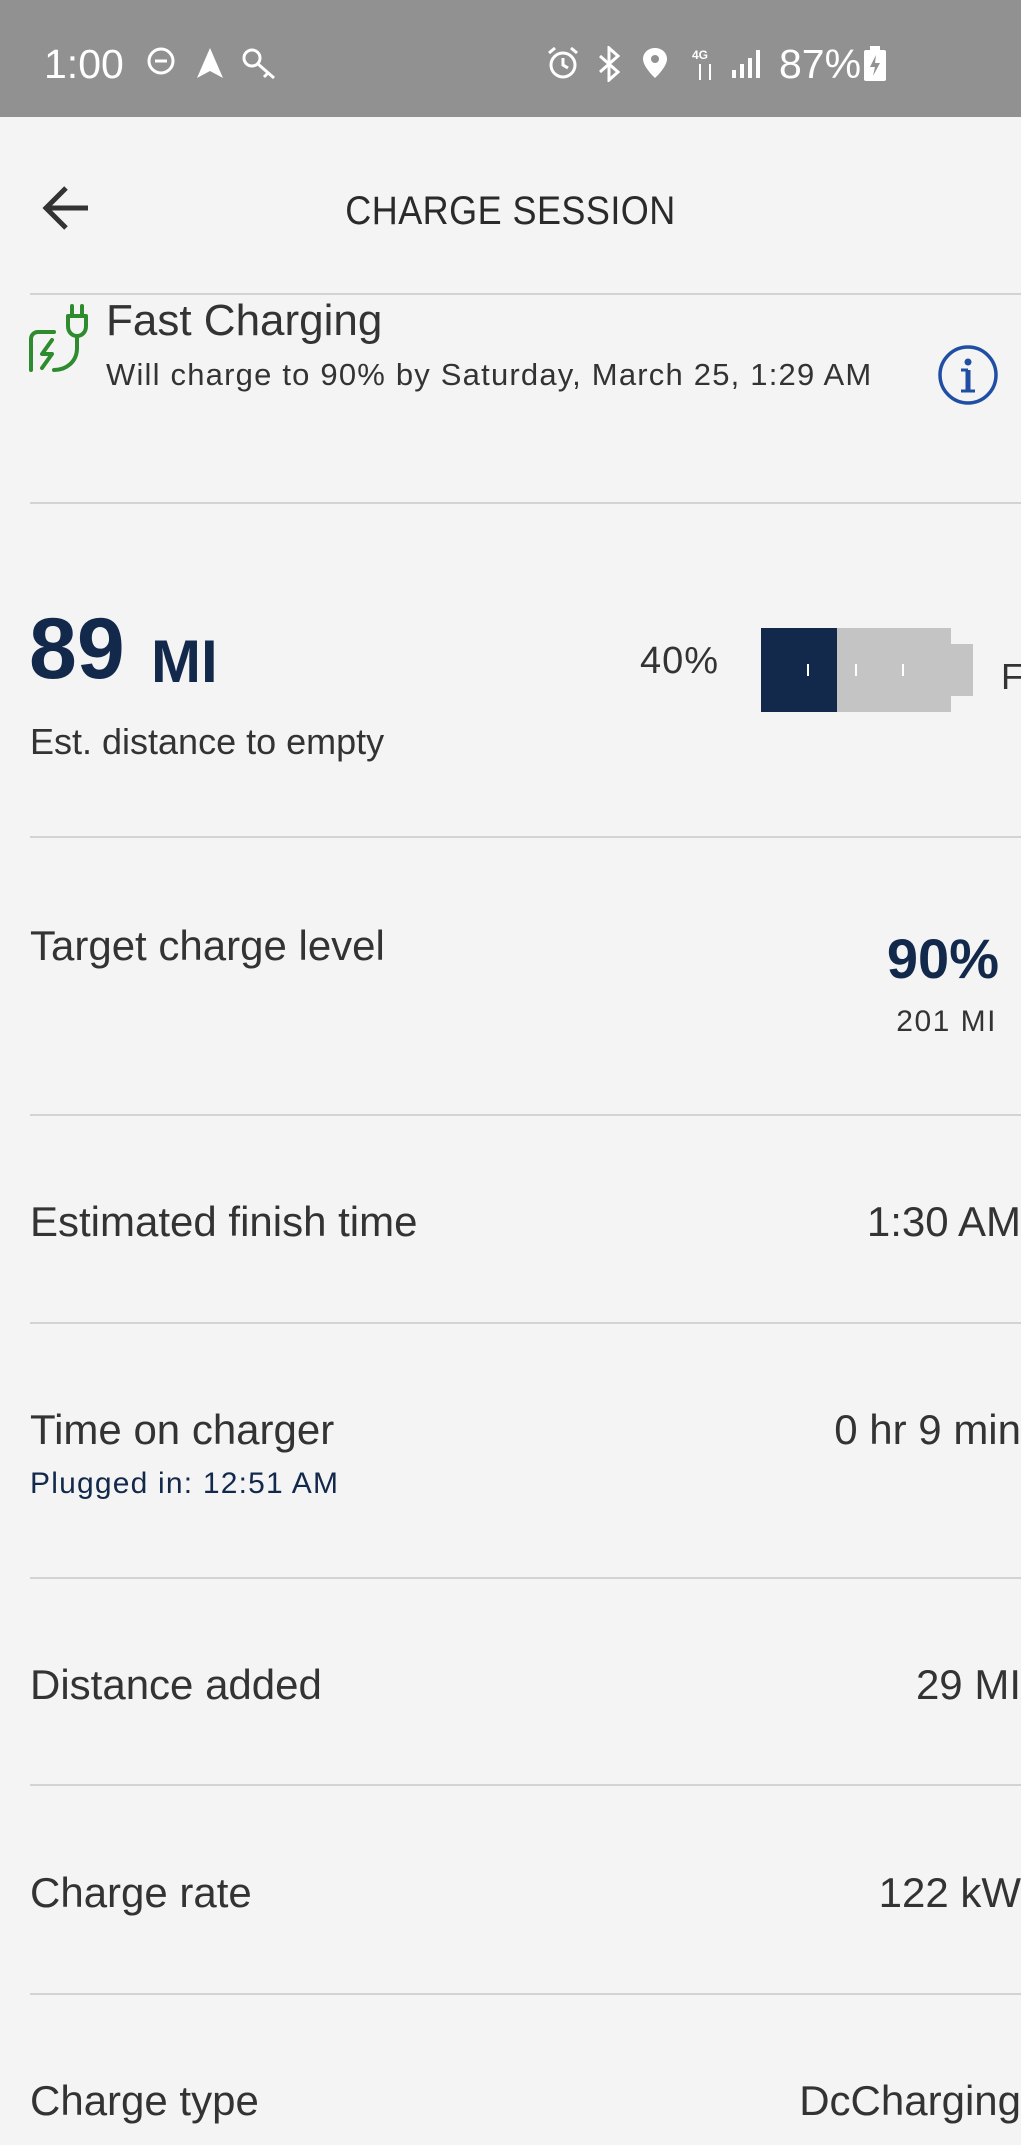 The height and width of the screenshot is (2145, 1021). What do you see at coordinates (875, 63) in the screenshot?
I see `battery-charging-icon` at bounding box center [875, 63].